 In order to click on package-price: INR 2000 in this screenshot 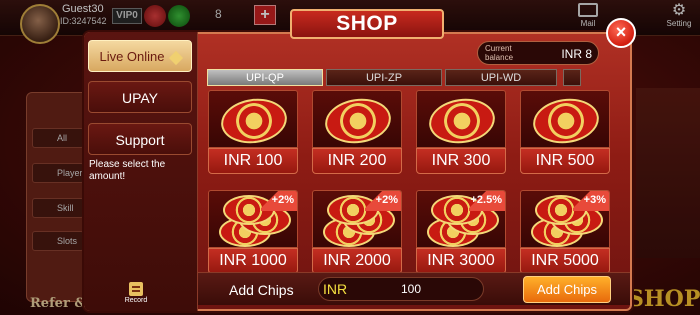, I will do `click(357, 261)`.